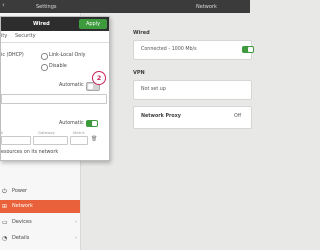  What do you see at coordinates (206, 6) in the screenshot?
I see `network-title: Network` at bounding box center [206, 6].